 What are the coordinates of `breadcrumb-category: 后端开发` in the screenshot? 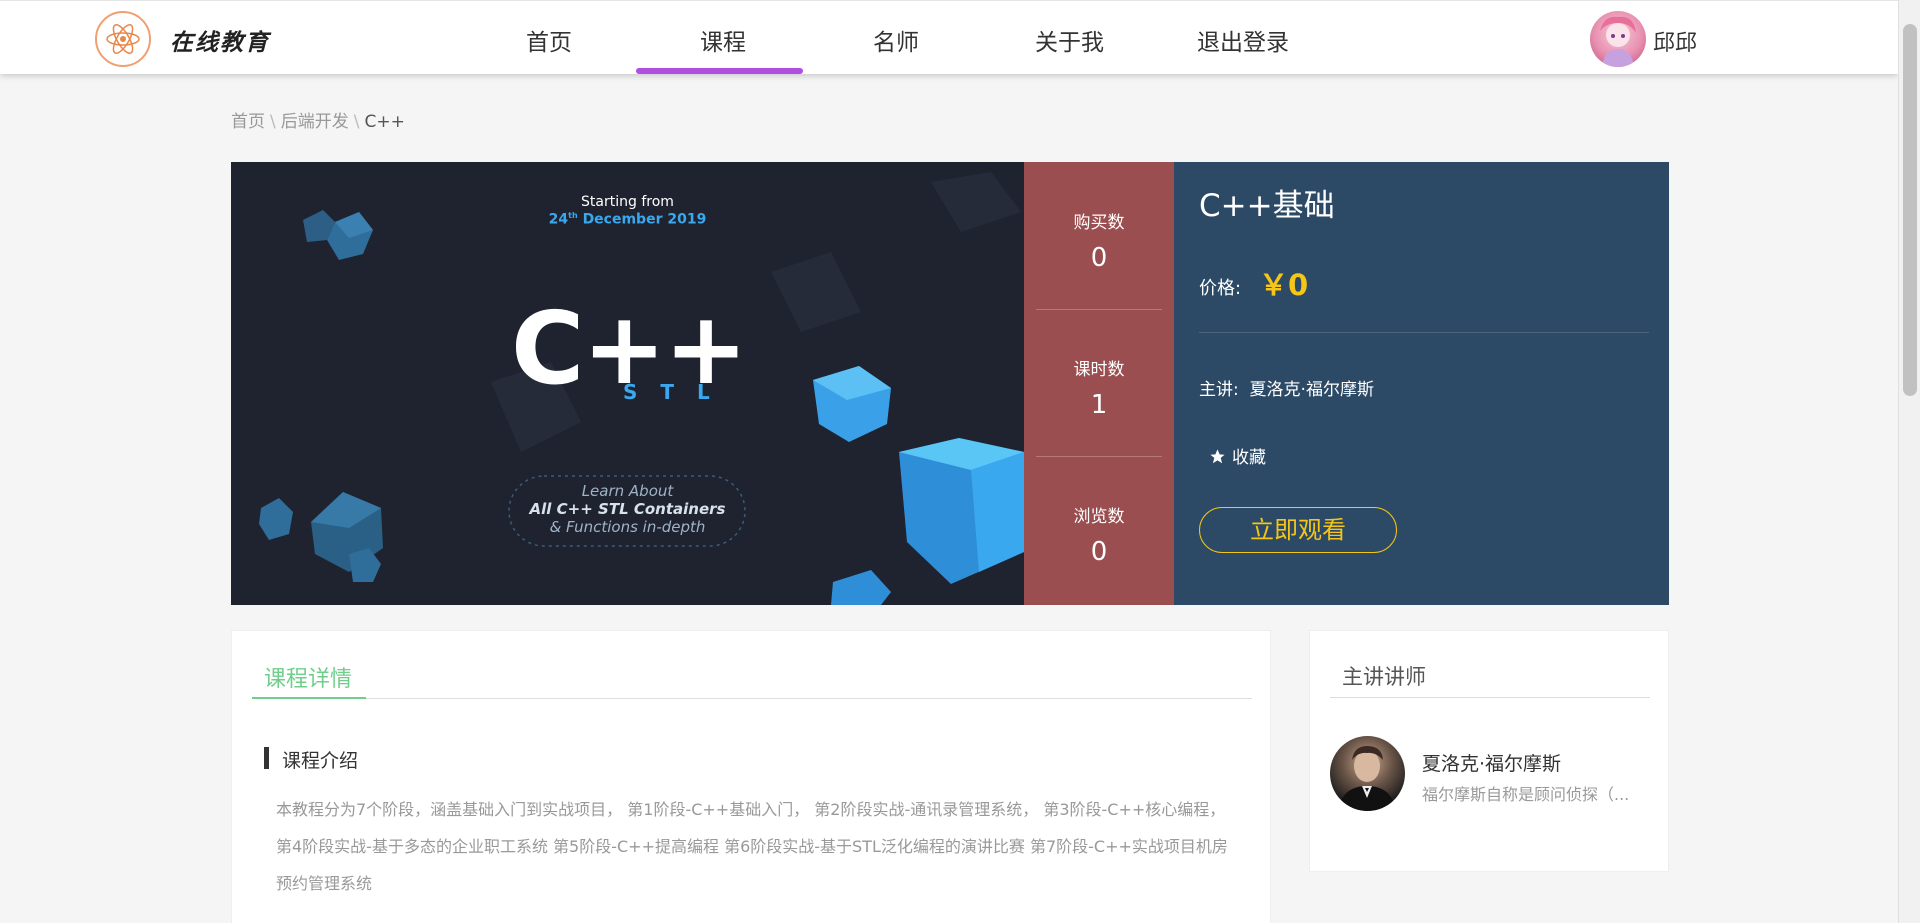 It's located at (315, 122).